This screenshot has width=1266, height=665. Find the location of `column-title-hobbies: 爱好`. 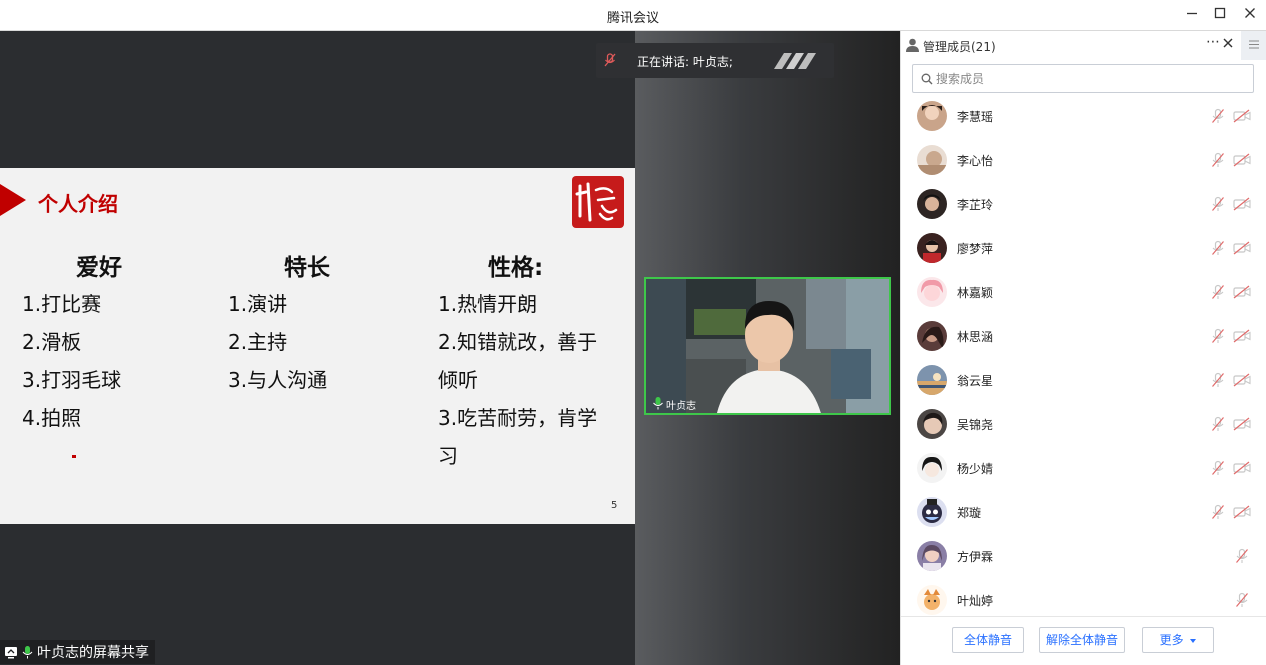

column-title-hobbies: 爱好 is located at coordinates (99, 268).